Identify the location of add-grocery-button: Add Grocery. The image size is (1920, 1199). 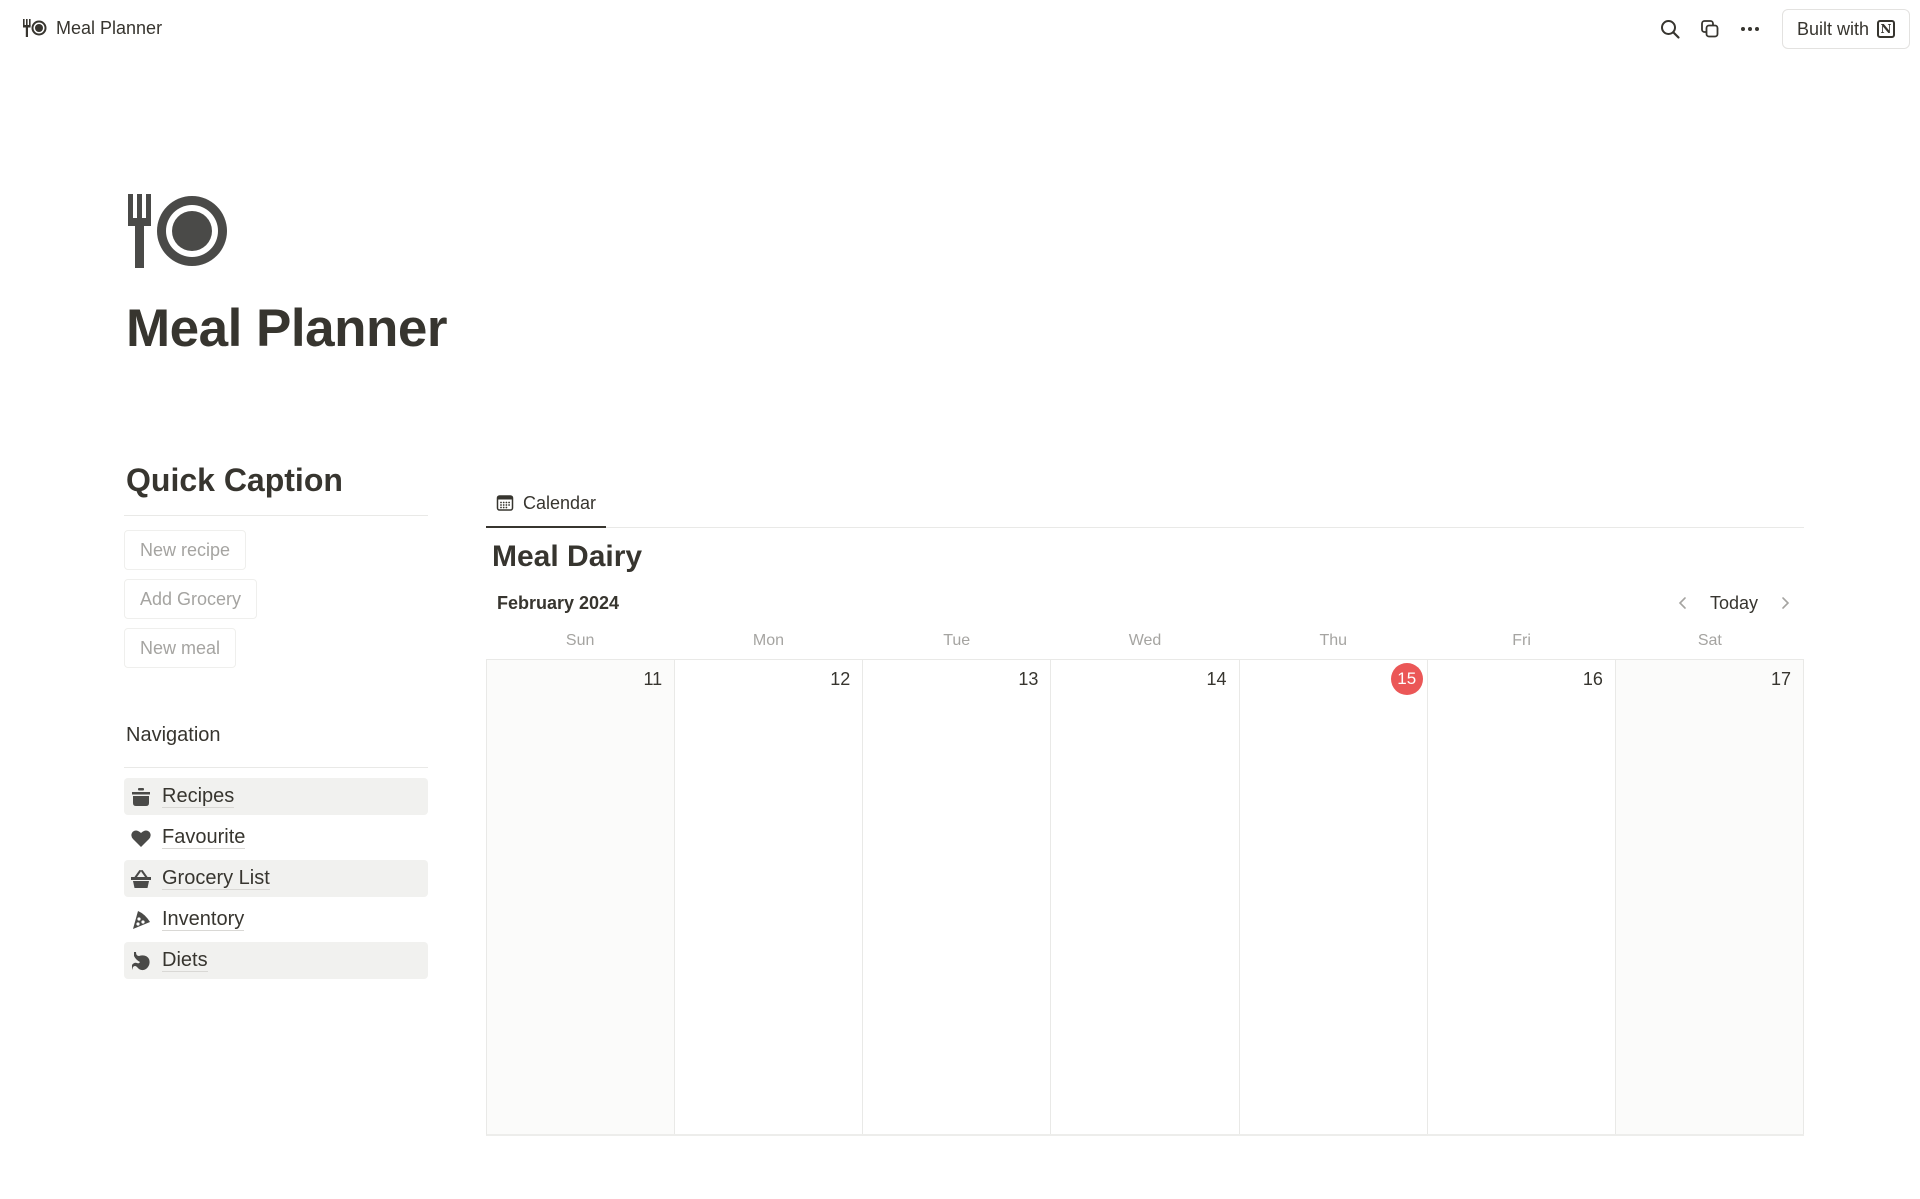
(191, 599).